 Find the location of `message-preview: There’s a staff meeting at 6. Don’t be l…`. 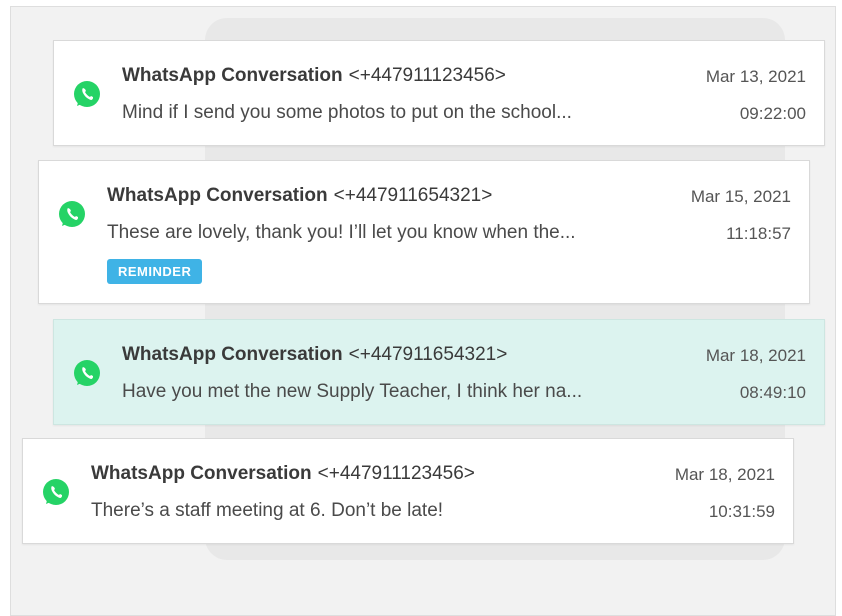

message-preview: There’s a staff meeting at 6. Don’t be l… is located at coordinates (267, 510).